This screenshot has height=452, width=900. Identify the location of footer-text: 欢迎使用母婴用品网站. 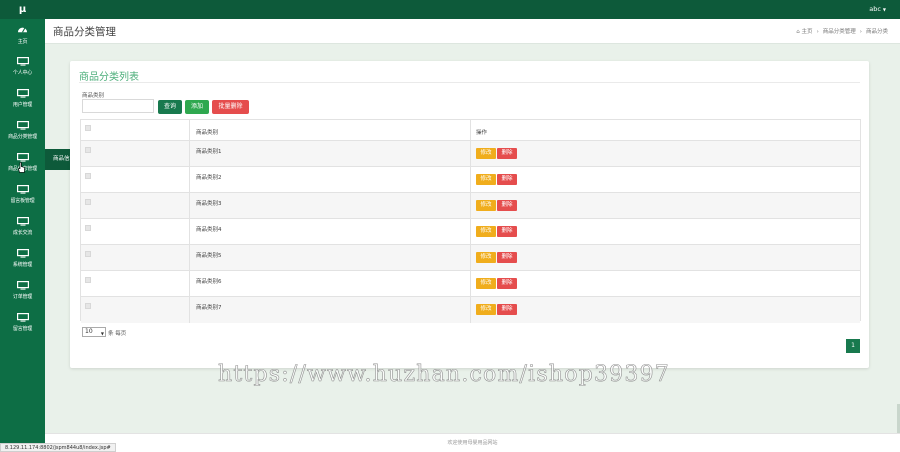
(472, 443).